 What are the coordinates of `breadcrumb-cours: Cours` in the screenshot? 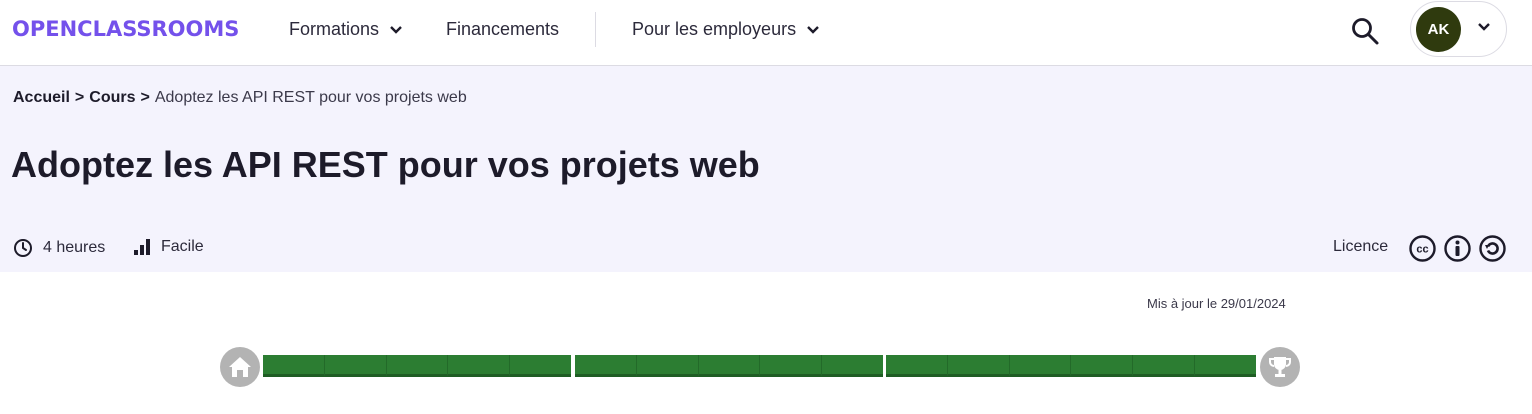 It's located at (112, 98).